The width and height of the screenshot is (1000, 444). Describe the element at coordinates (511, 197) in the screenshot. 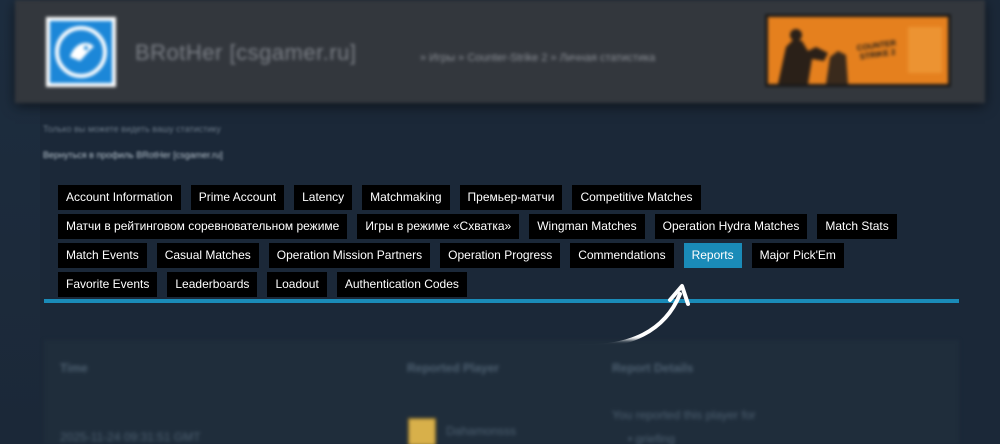

I see `tab-item-4: Премьер-матчи` at that location.